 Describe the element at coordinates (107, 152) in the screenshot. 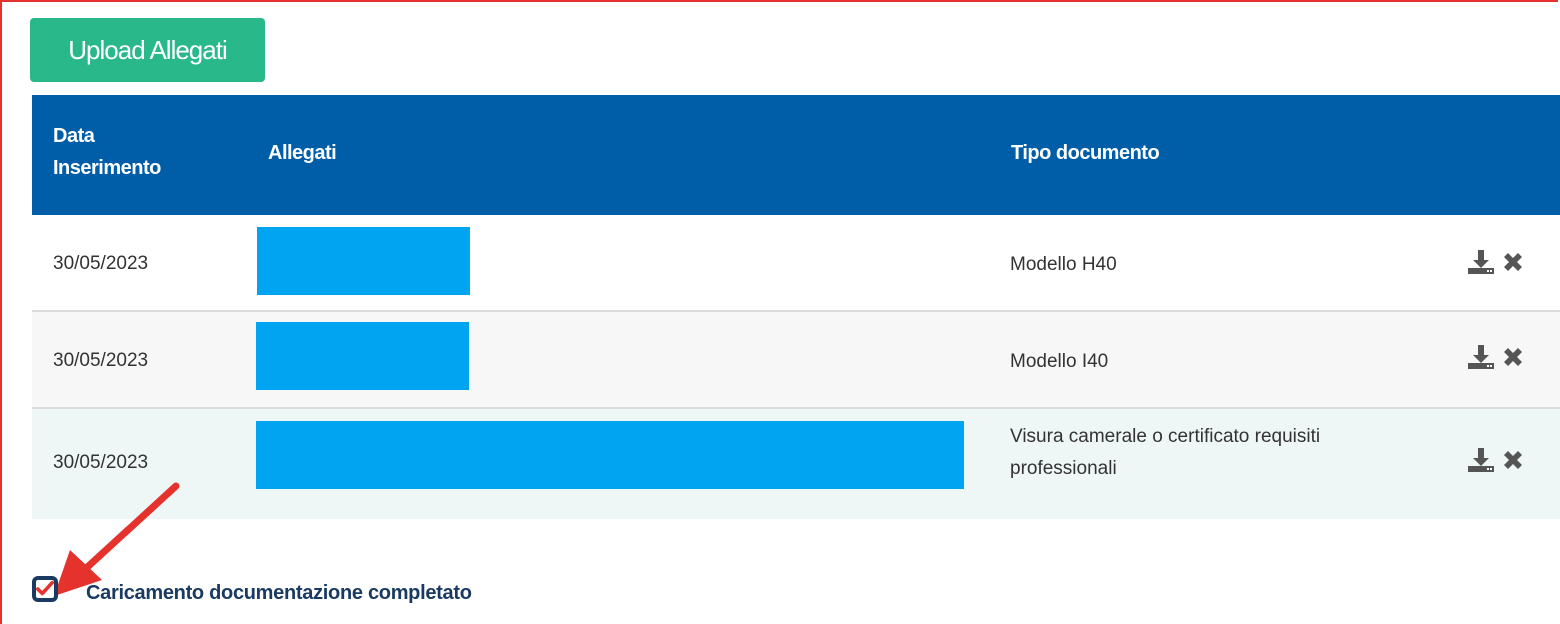

I see `header-data-inserimento: Data Inserimento` at that location.